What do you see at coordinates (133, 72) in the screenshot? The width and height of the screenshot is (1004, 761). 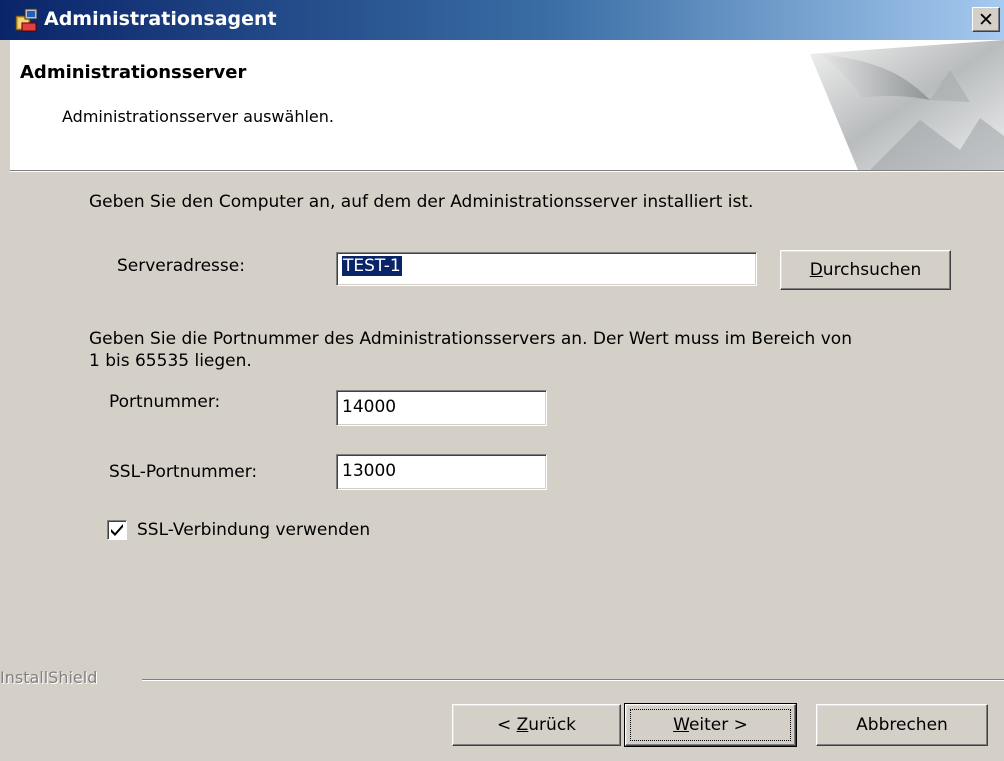 I see `page-title: Administrationsserver` at bounding box center [133, 72].